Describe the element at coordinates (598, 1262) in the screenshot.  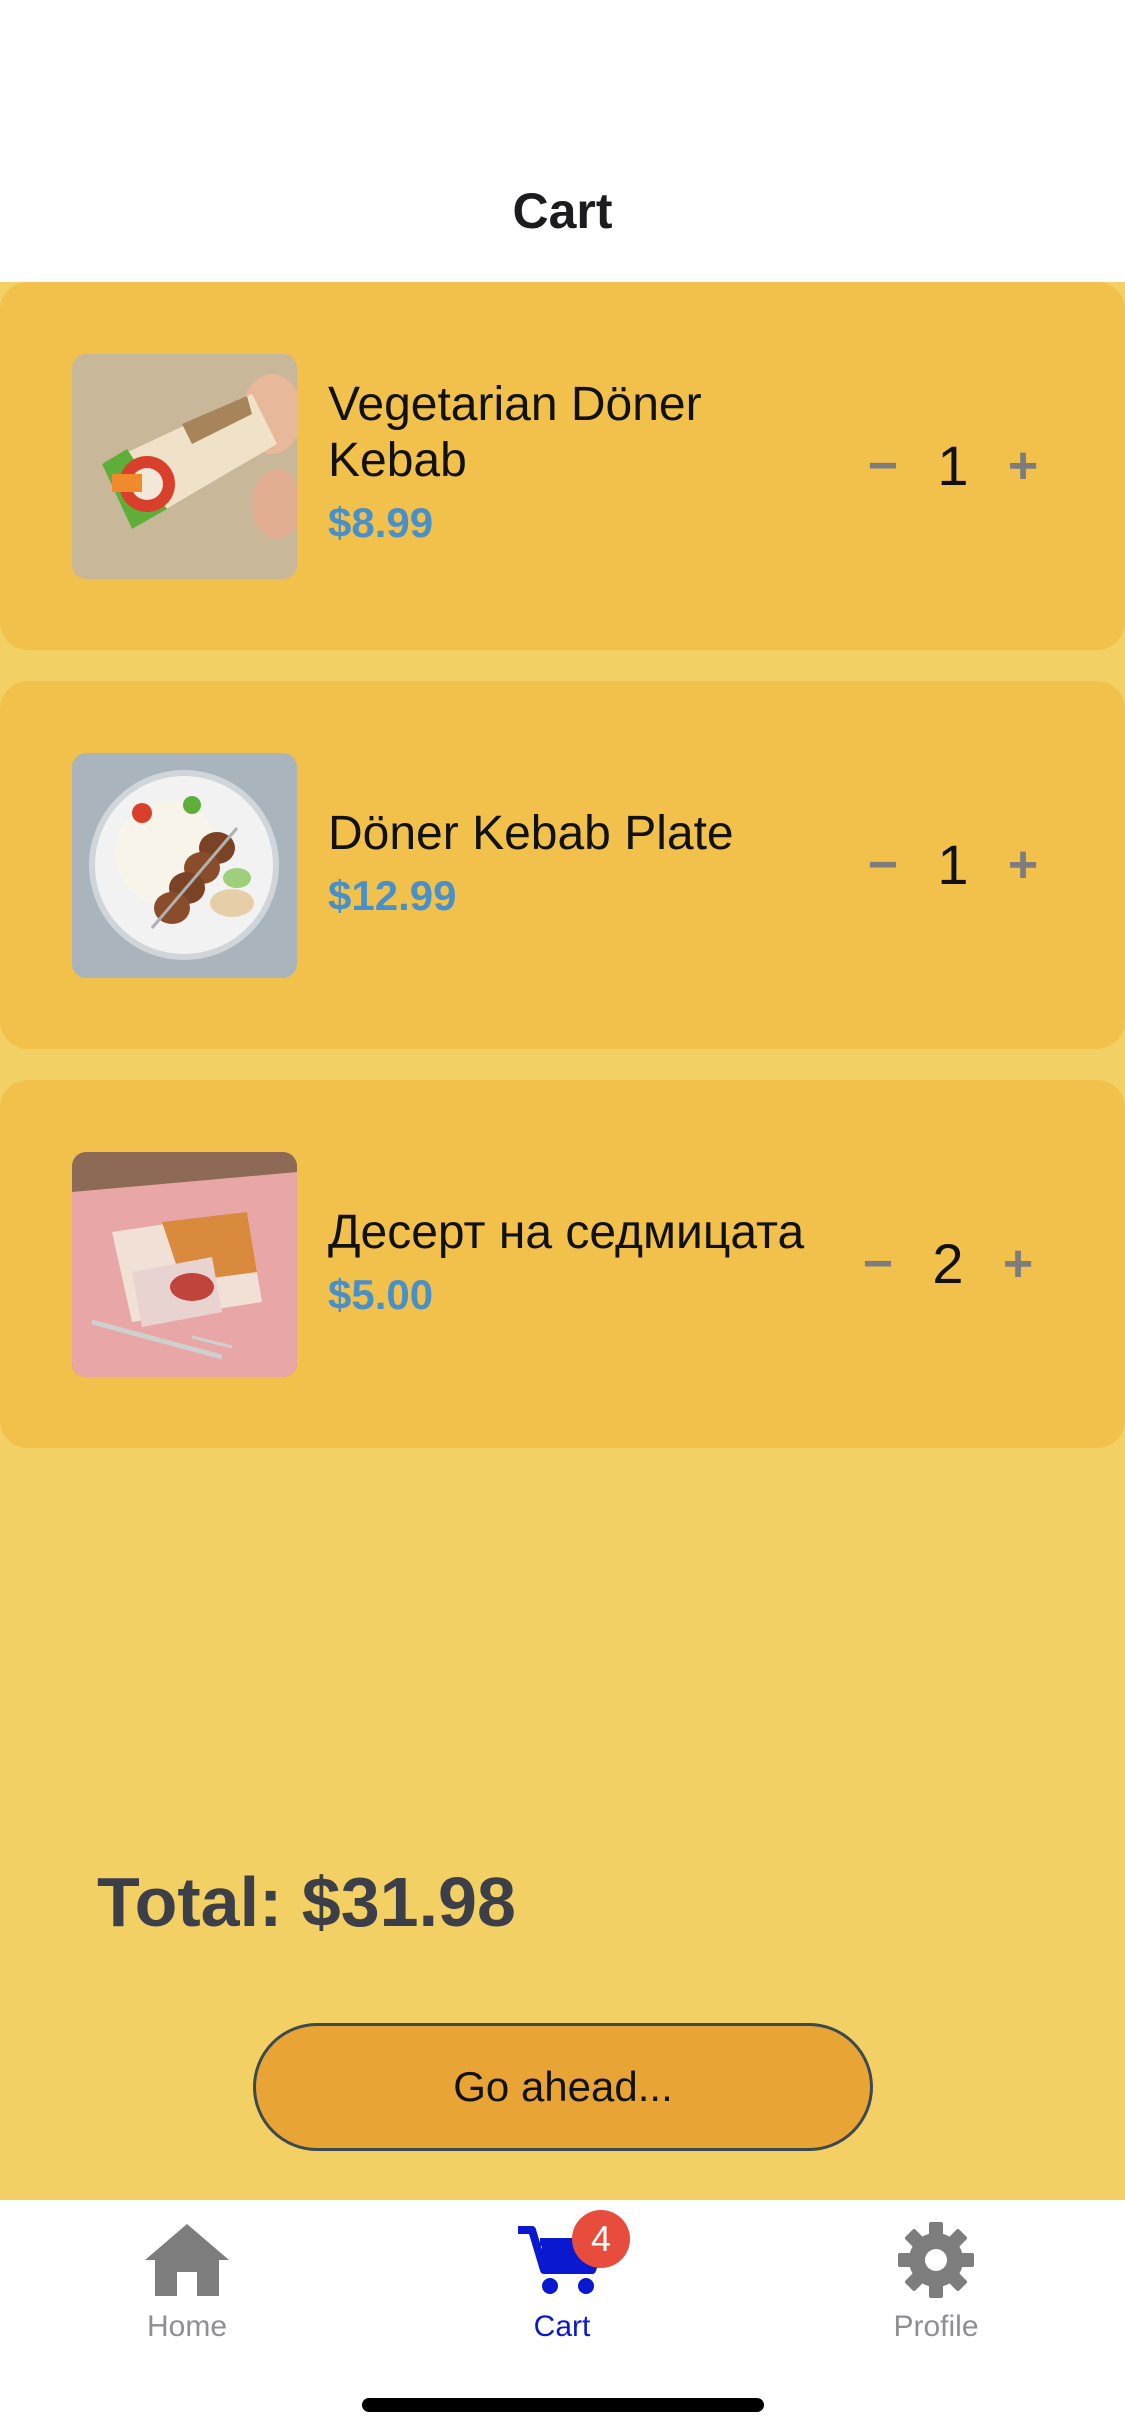
I see `item-info: Десерт на седмицата $5.00` at that location.